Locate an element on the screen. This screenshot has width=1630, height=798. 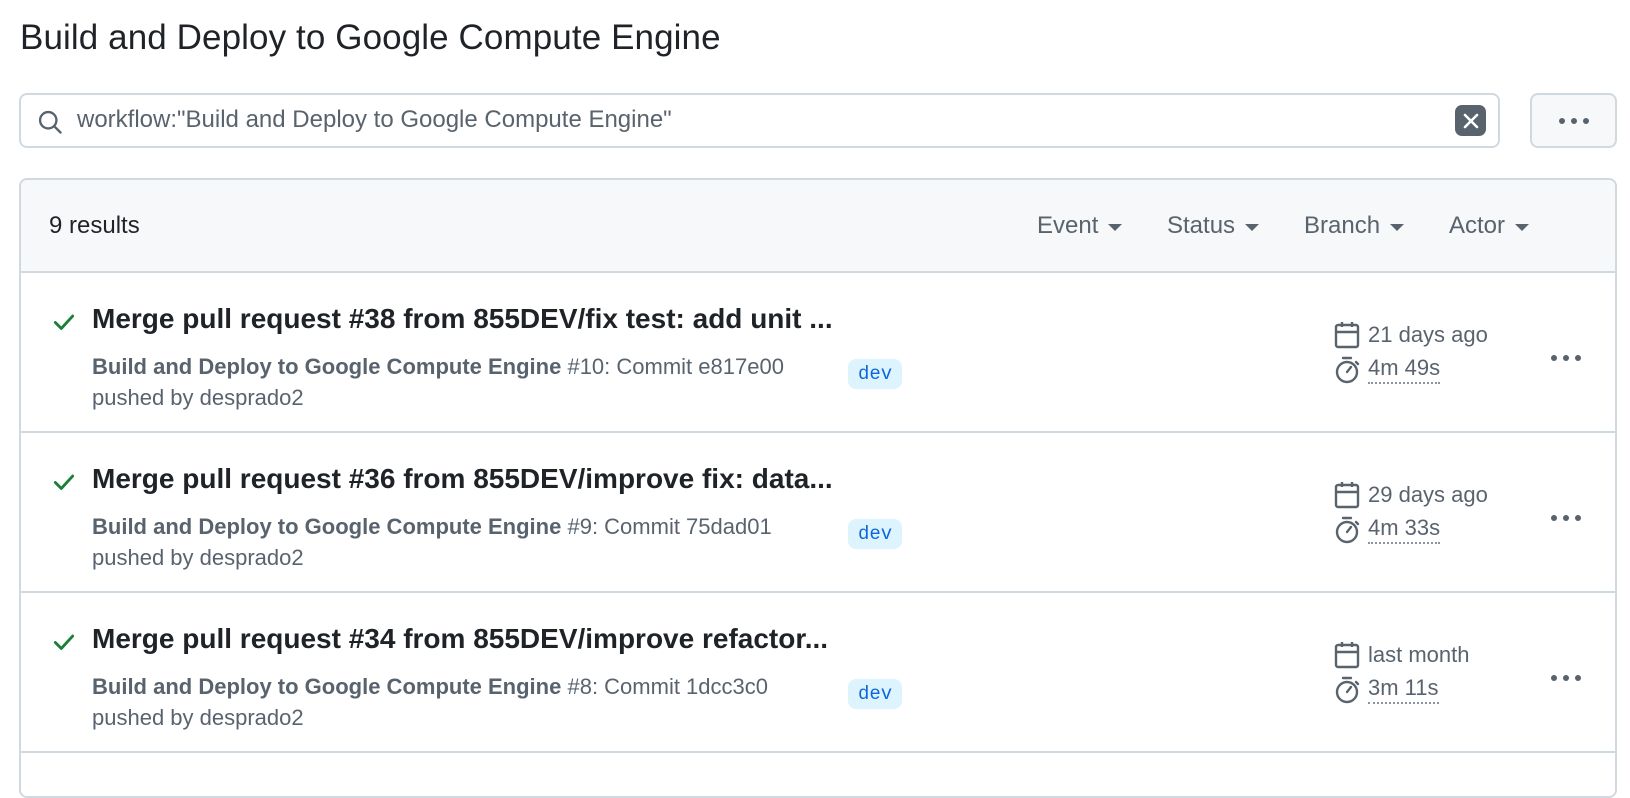
status-filter: Status is located at coordinates (1213, 226).